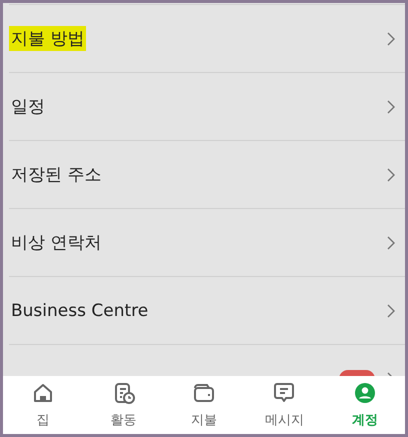 Image resolution: width=408 pixels, height=437 pixels. Describe the element at coordinates (284, 393) in the screenshot. I see `chat-bubble-icon` at that location.